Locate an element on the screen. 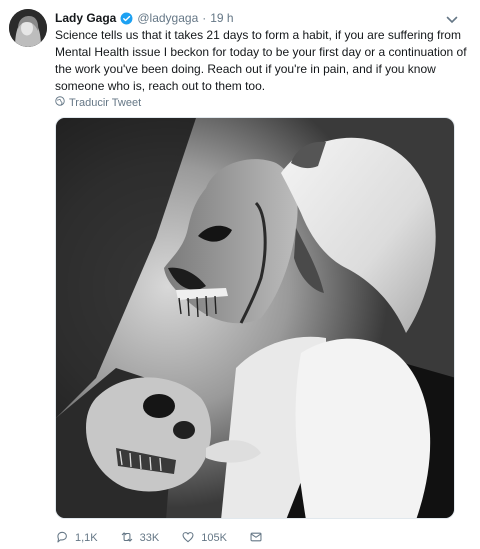 This screenshot has width=480, height=549. globe-icon is located at coordinates (60, 102).